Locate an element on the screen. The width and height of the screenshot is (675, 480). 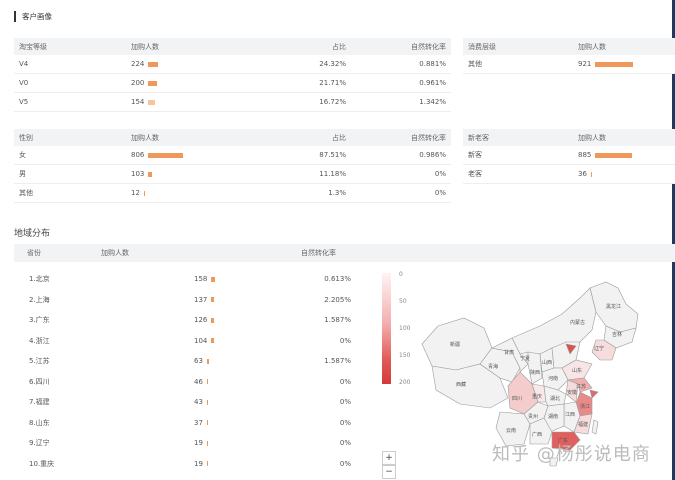
pct-value: 24.32% is located at coordinates (332, 64).